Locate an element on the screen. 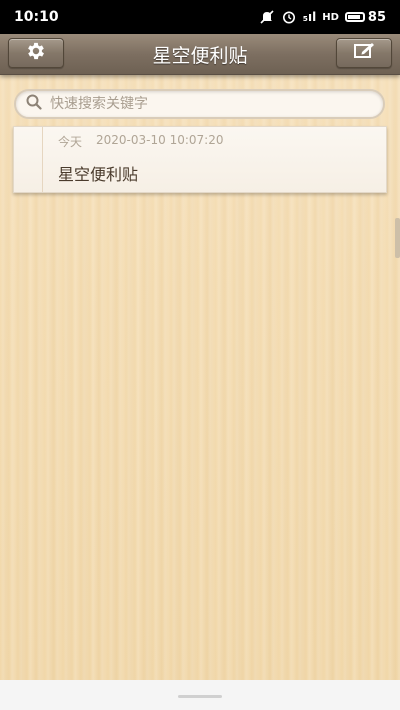  new-note-button is located at coordinates (364, 53).